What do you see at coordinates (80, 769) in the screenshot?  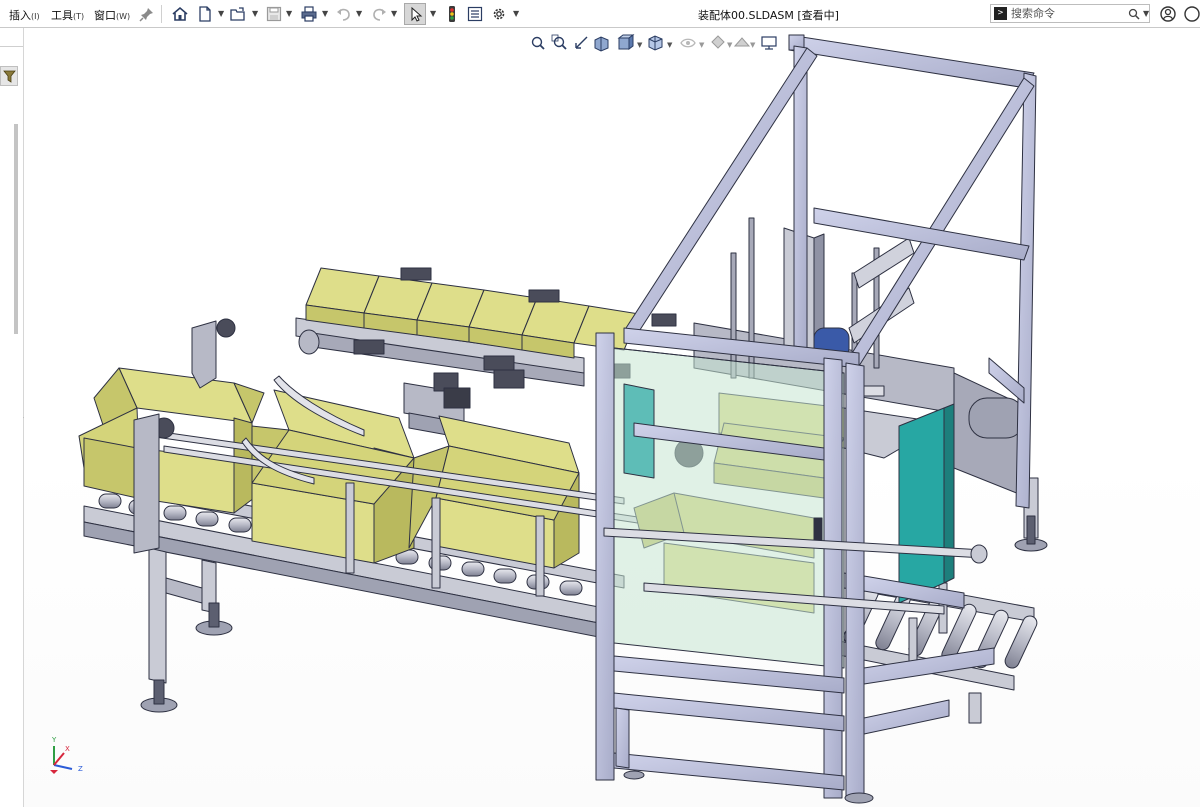 I see `triad-z-label: Z` at bounding box center [80, 769].